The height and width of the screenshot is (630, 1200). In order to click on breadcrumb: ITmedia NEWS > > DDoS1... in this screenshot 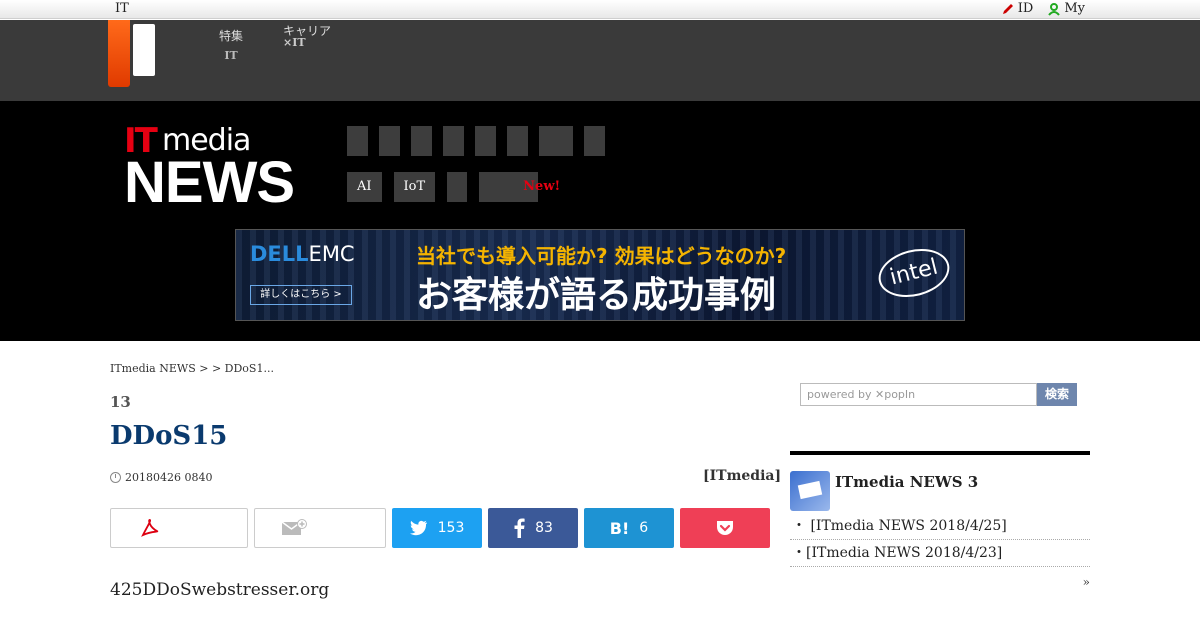, I will do `click(192, 368)`.